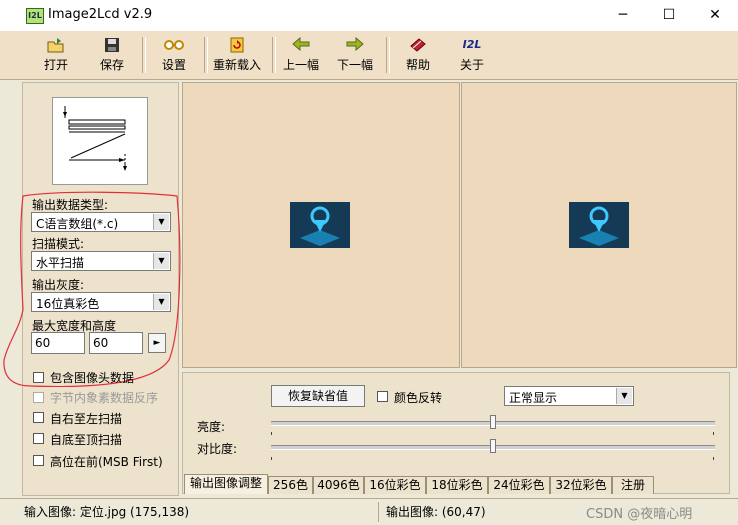  Describe the element at coordinates (174, 45) in the screenshot. I see `glasses-icon` at that location.